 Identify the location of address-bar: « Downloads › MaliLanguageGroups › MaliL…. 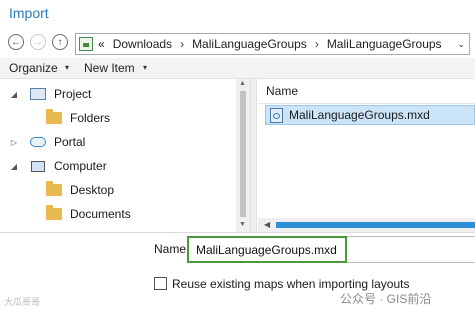
(272, 44).